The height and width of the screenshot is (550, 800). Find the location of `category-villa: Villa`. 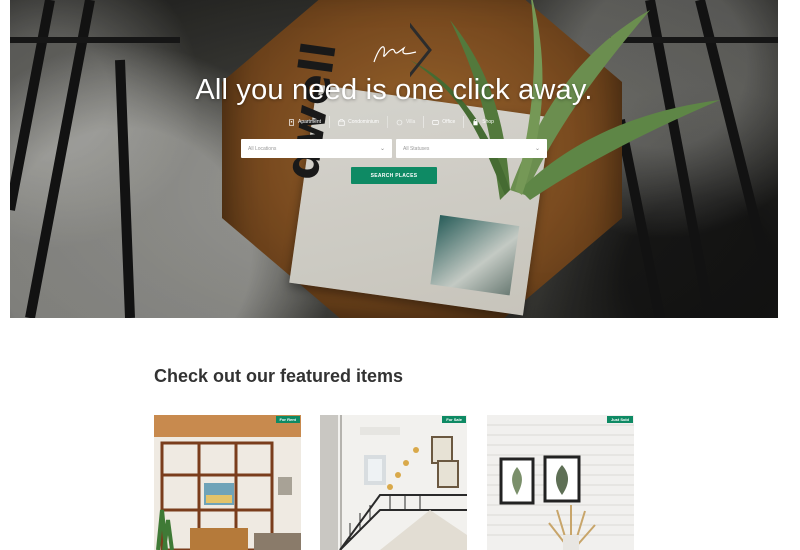

category-villa: Villa is located at coordinates (404, 122).